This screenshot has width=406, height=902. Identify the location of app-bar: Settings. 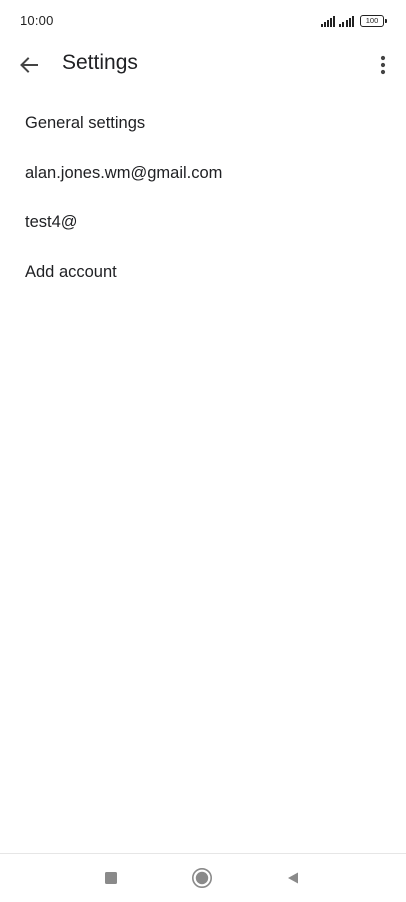
(203, 65).